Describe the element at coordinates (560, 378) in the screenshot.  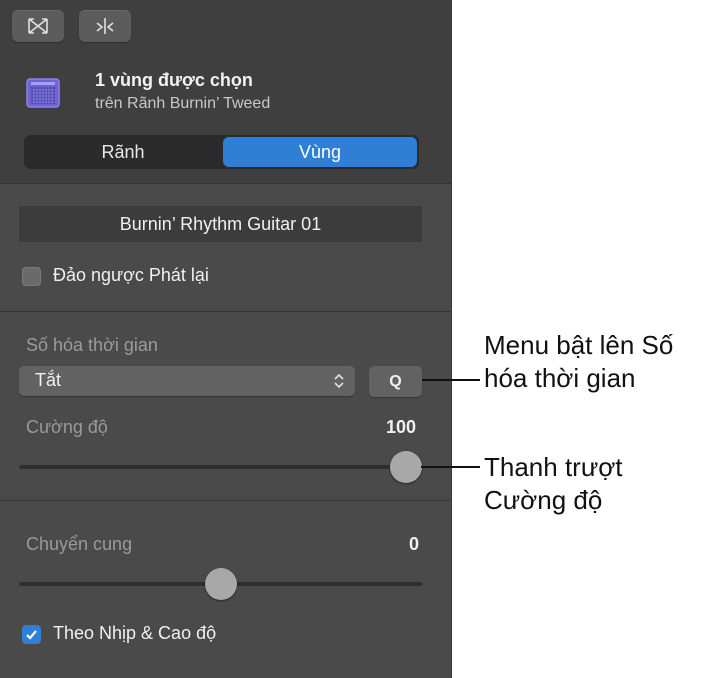
I see `callout-quantize-line2: hóa thời gian` at that location.